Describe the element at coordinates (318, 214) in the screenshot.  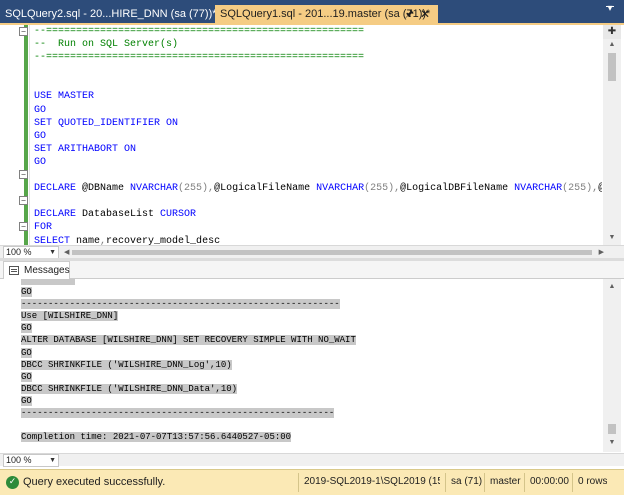
I see `code-line: DECLARE DatabaseList CURSOR` at that location.